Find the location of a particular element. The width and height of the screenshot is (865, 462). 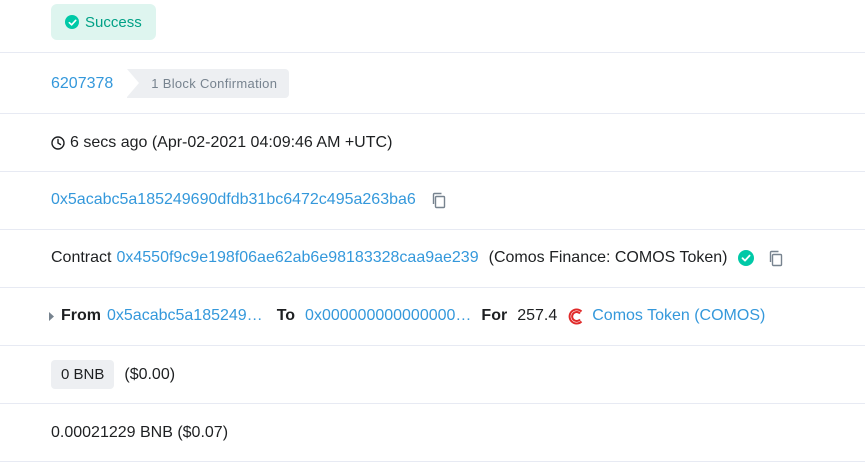

value-row: 0 BNB ($0.00) is located at coordinates (432, 375).